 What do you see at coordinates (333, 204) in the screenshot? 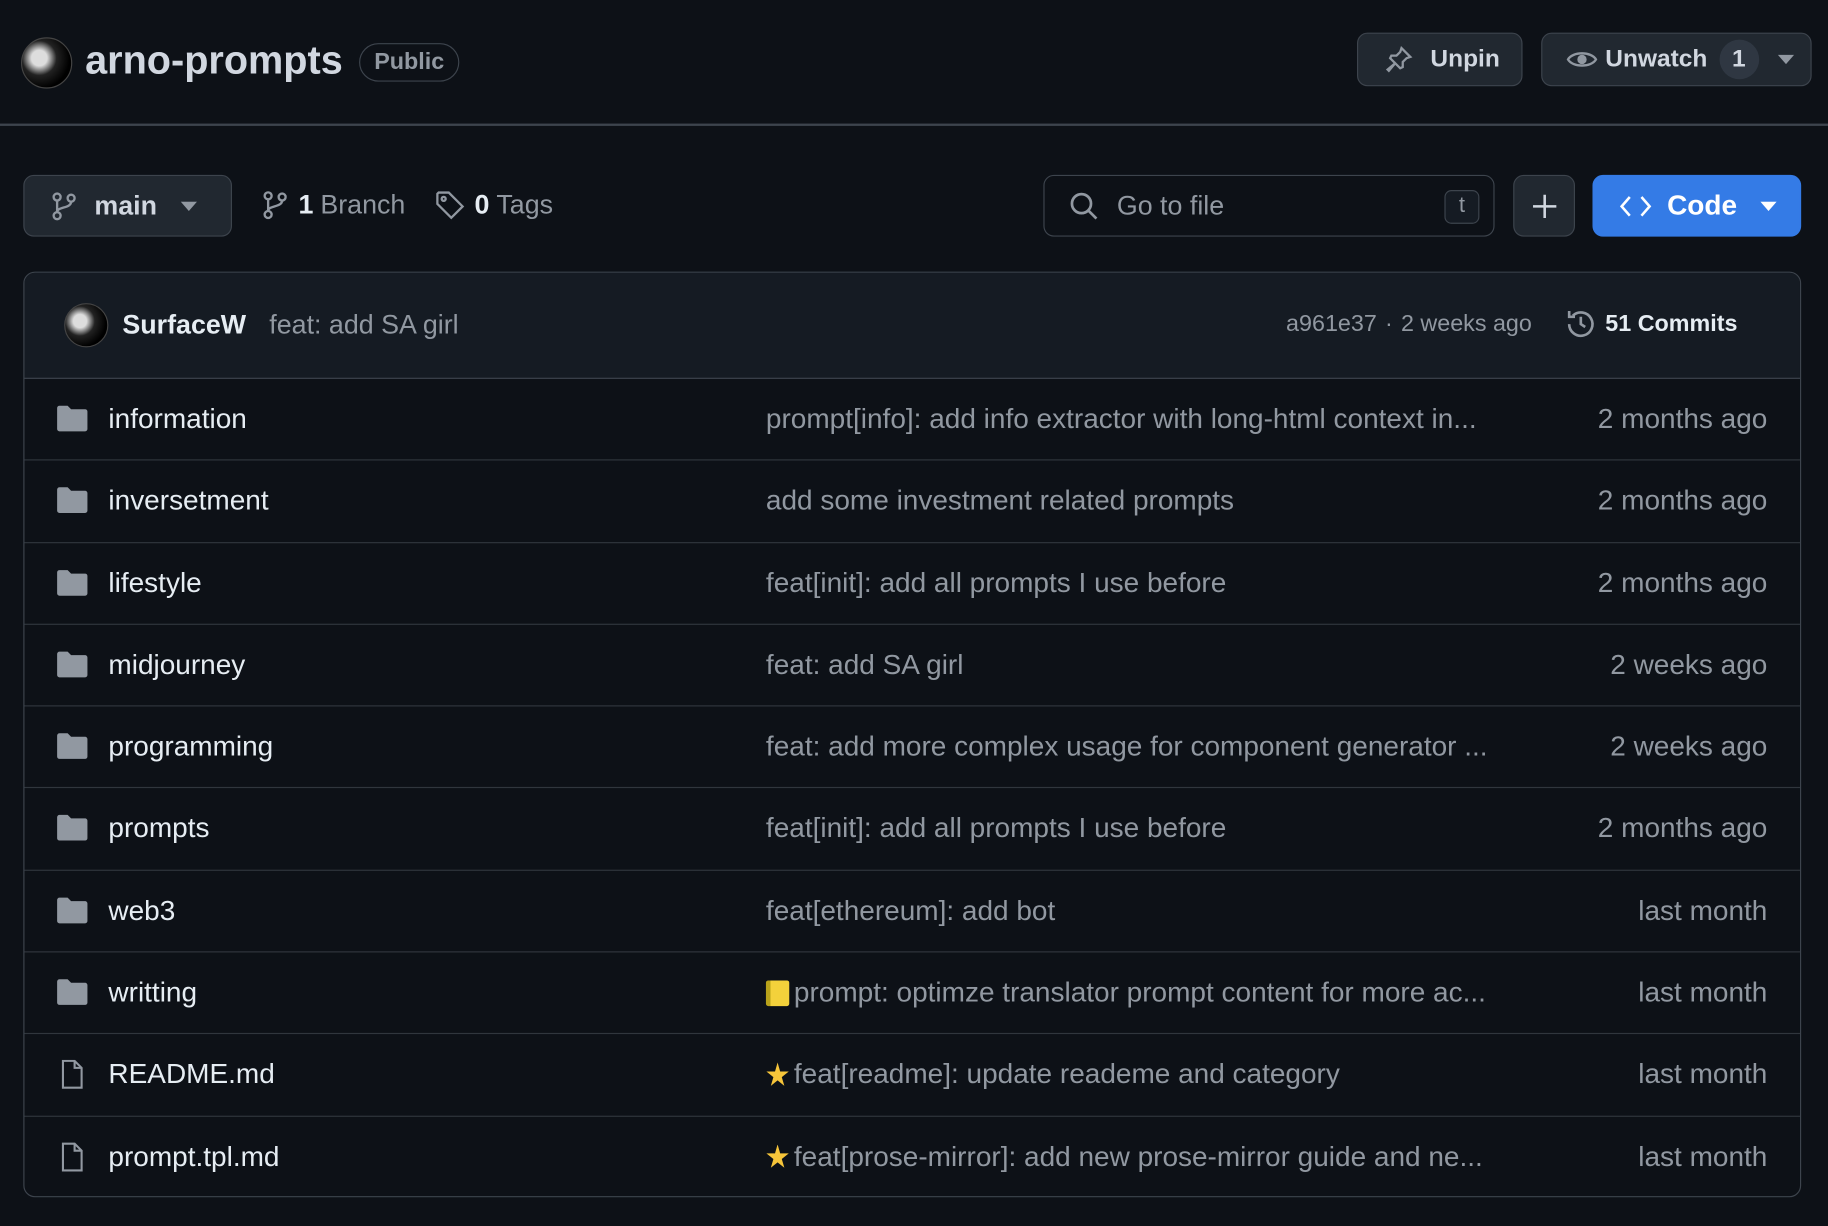
I see `branches-link: 1 Branch` at bounding box center [333, 204].